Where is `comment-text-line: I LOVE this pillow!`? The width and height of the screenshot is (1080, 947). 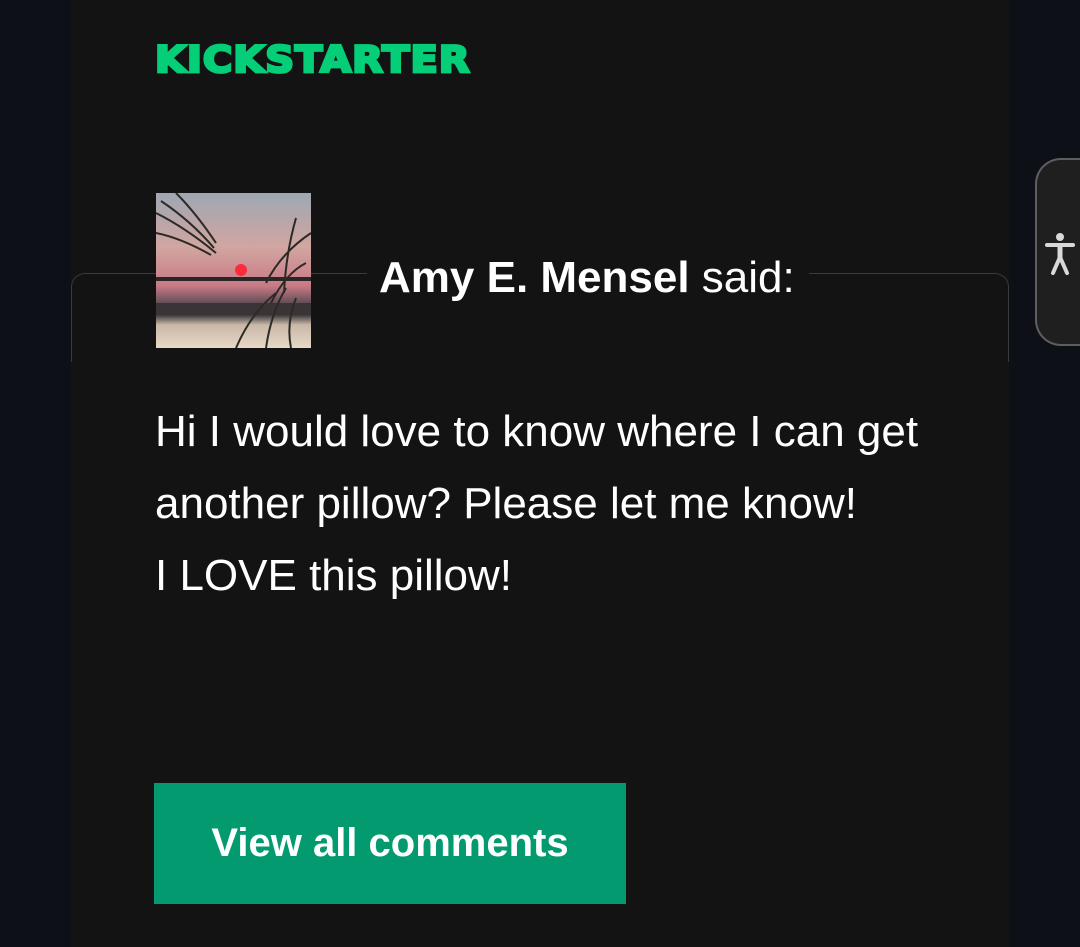 comment-text-line: I LOVE this pillow! is located at coordinates (334, 575).